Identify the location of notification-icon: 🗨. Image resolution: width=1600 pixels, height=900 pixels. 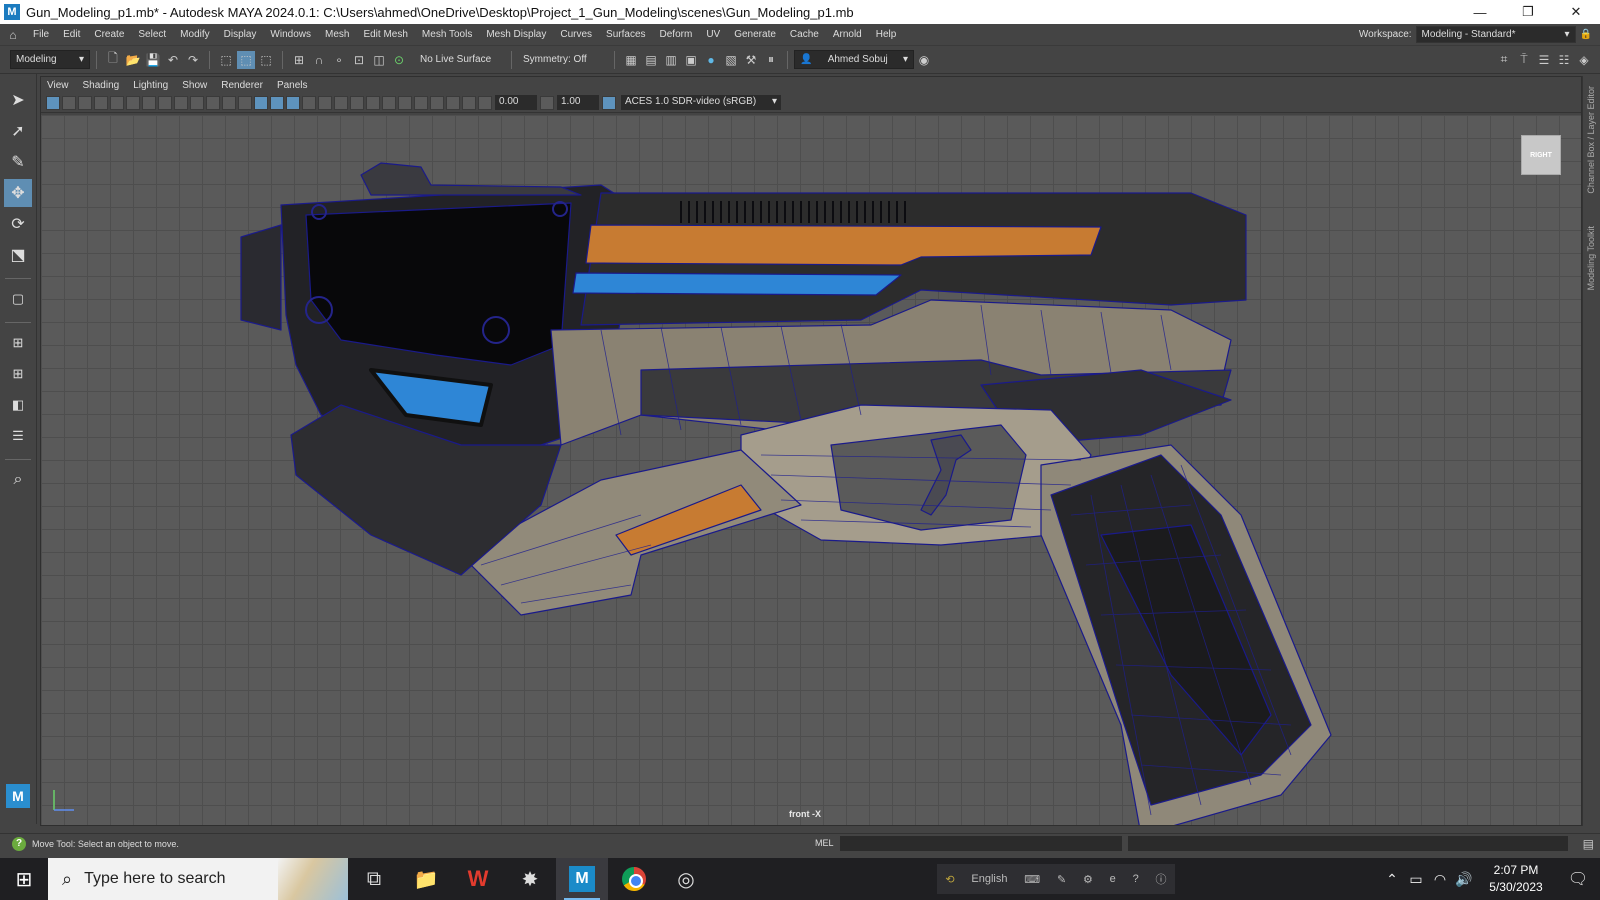
(1578, 879).